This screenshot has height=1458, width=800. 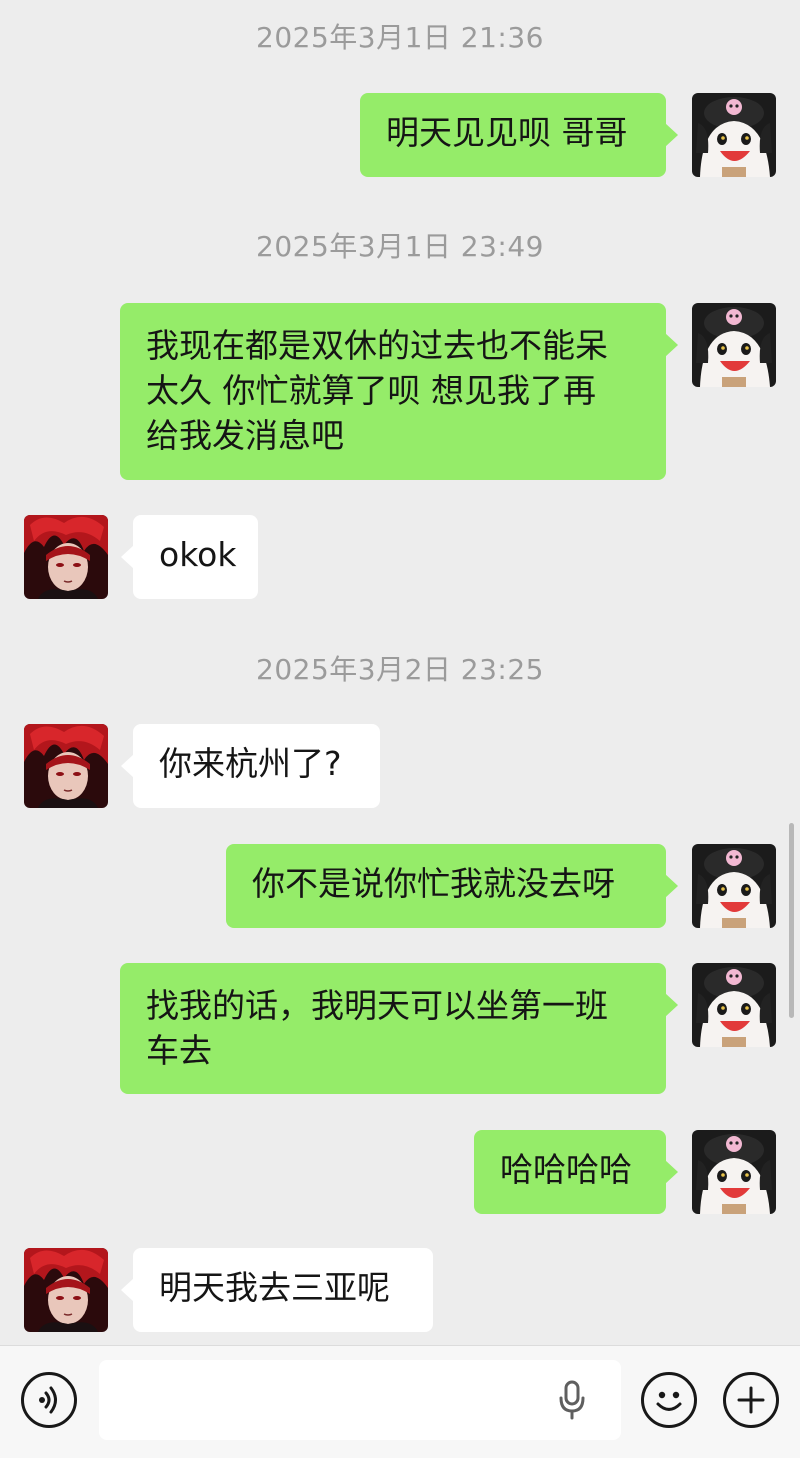 I want to click on scrollbar, so click(x=791, y=920).